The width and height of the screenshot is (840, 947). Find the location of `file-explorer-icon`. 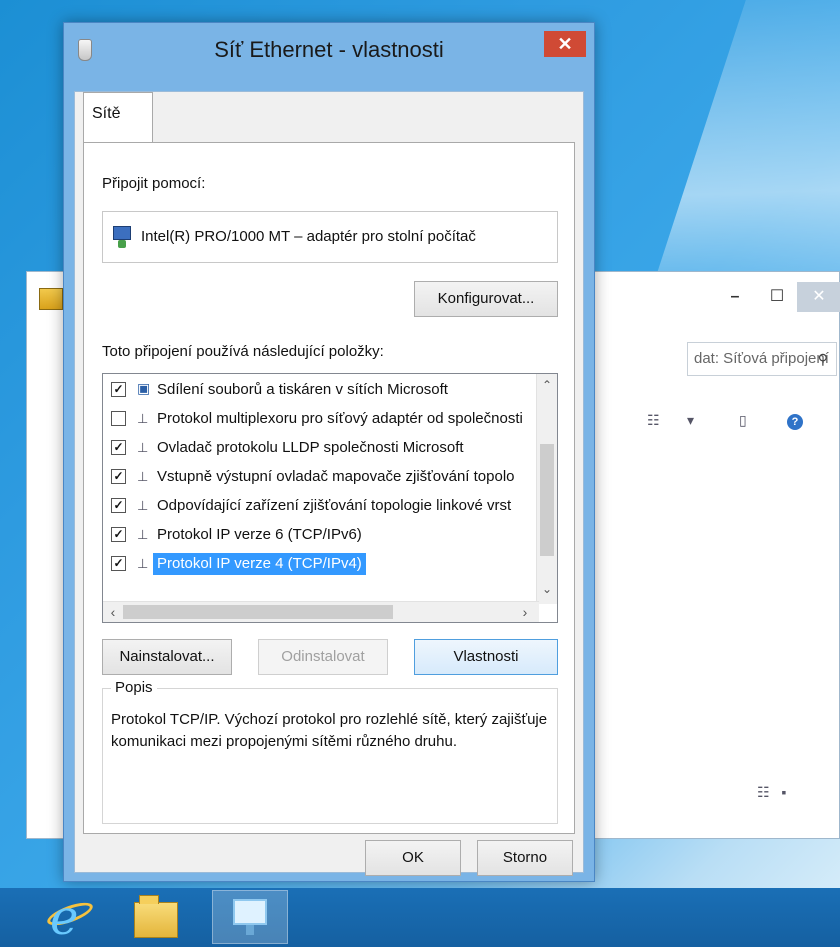

file-explorer-icon is located at coordinates (156, 918).